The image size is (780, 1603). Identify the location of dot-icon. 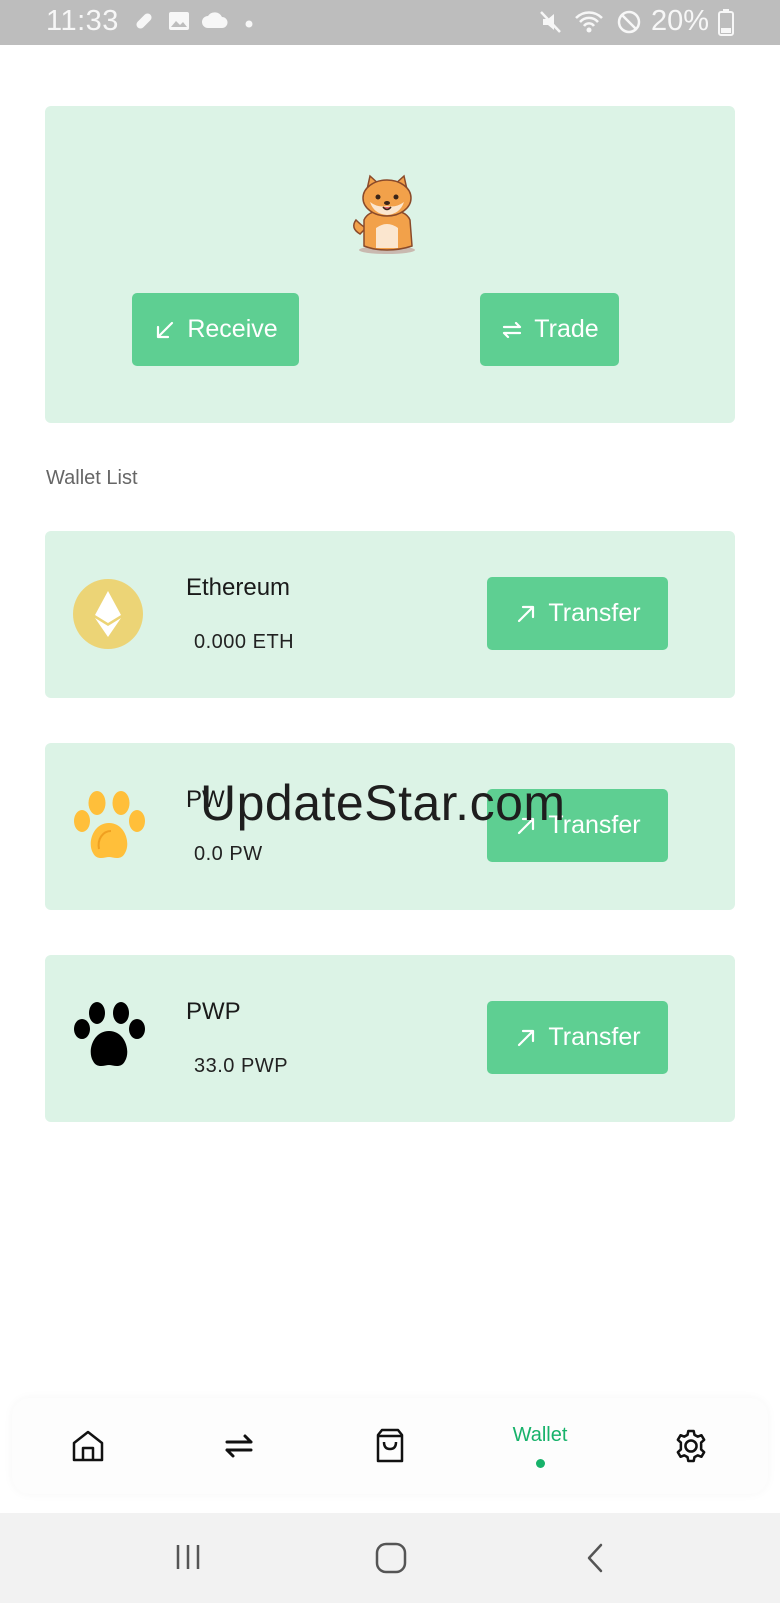
(249, 25).